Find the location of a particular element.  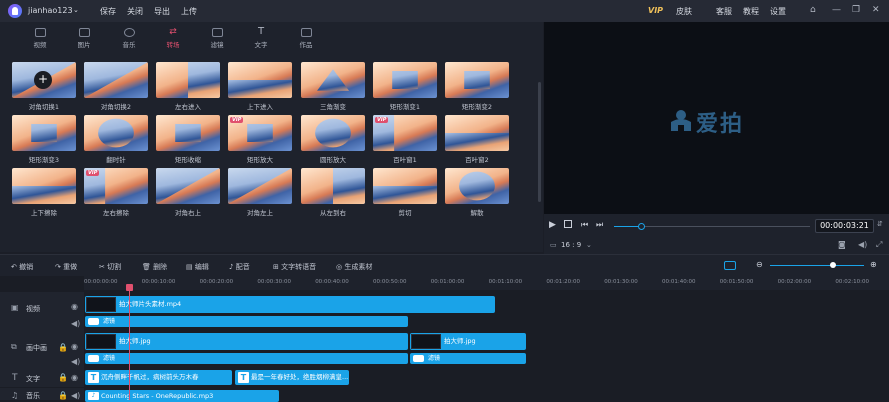

dub-button: ♪ 配音 is located at coordinates (239, 267).